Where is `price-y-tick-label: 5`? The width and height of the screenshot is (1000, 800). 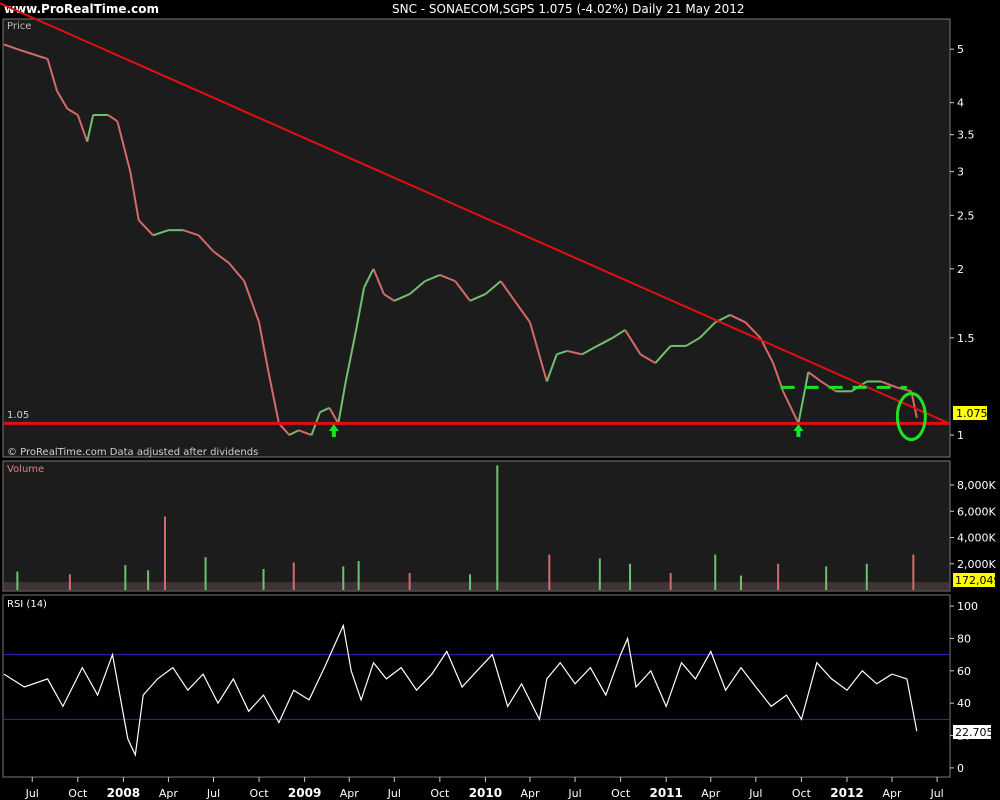 price-y-tick-label: 5 is located at coordinates (960, 49).